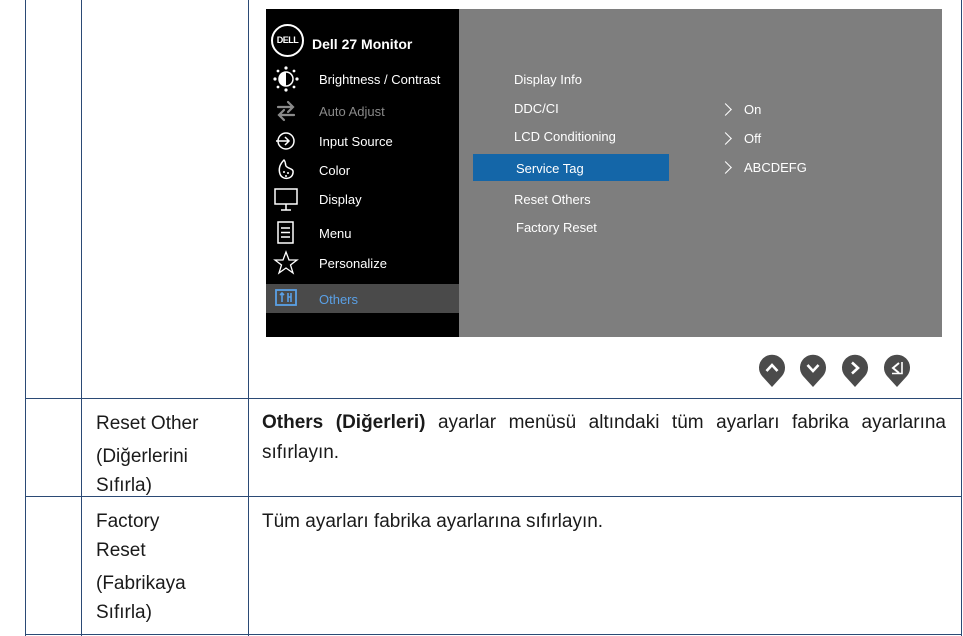 This screenshot has width=963, height=636. What do you see at coordinates (772, 371) in the screenshot?
I see `up-icon` at bounding box center [772, 371].